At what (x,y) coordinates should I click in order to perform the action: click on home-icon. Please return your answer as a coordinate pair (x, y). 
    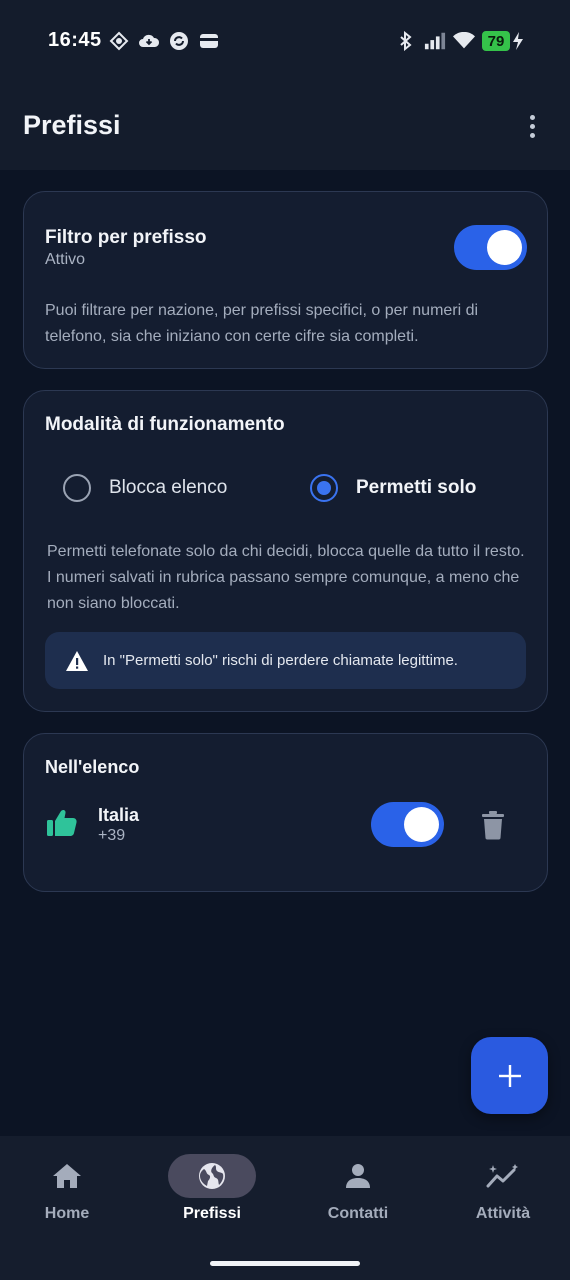
    Looking at the image, I should click on (67, 1176).